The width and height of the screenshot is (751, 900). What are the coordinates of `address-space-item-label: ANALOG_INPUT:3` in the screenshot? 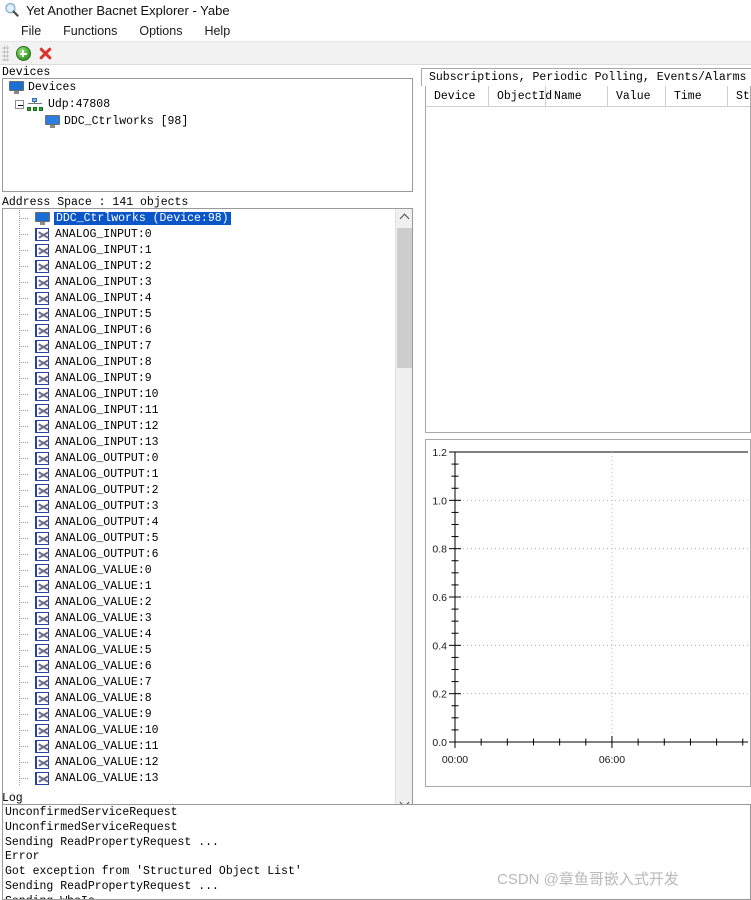 It's located at (103, 282).